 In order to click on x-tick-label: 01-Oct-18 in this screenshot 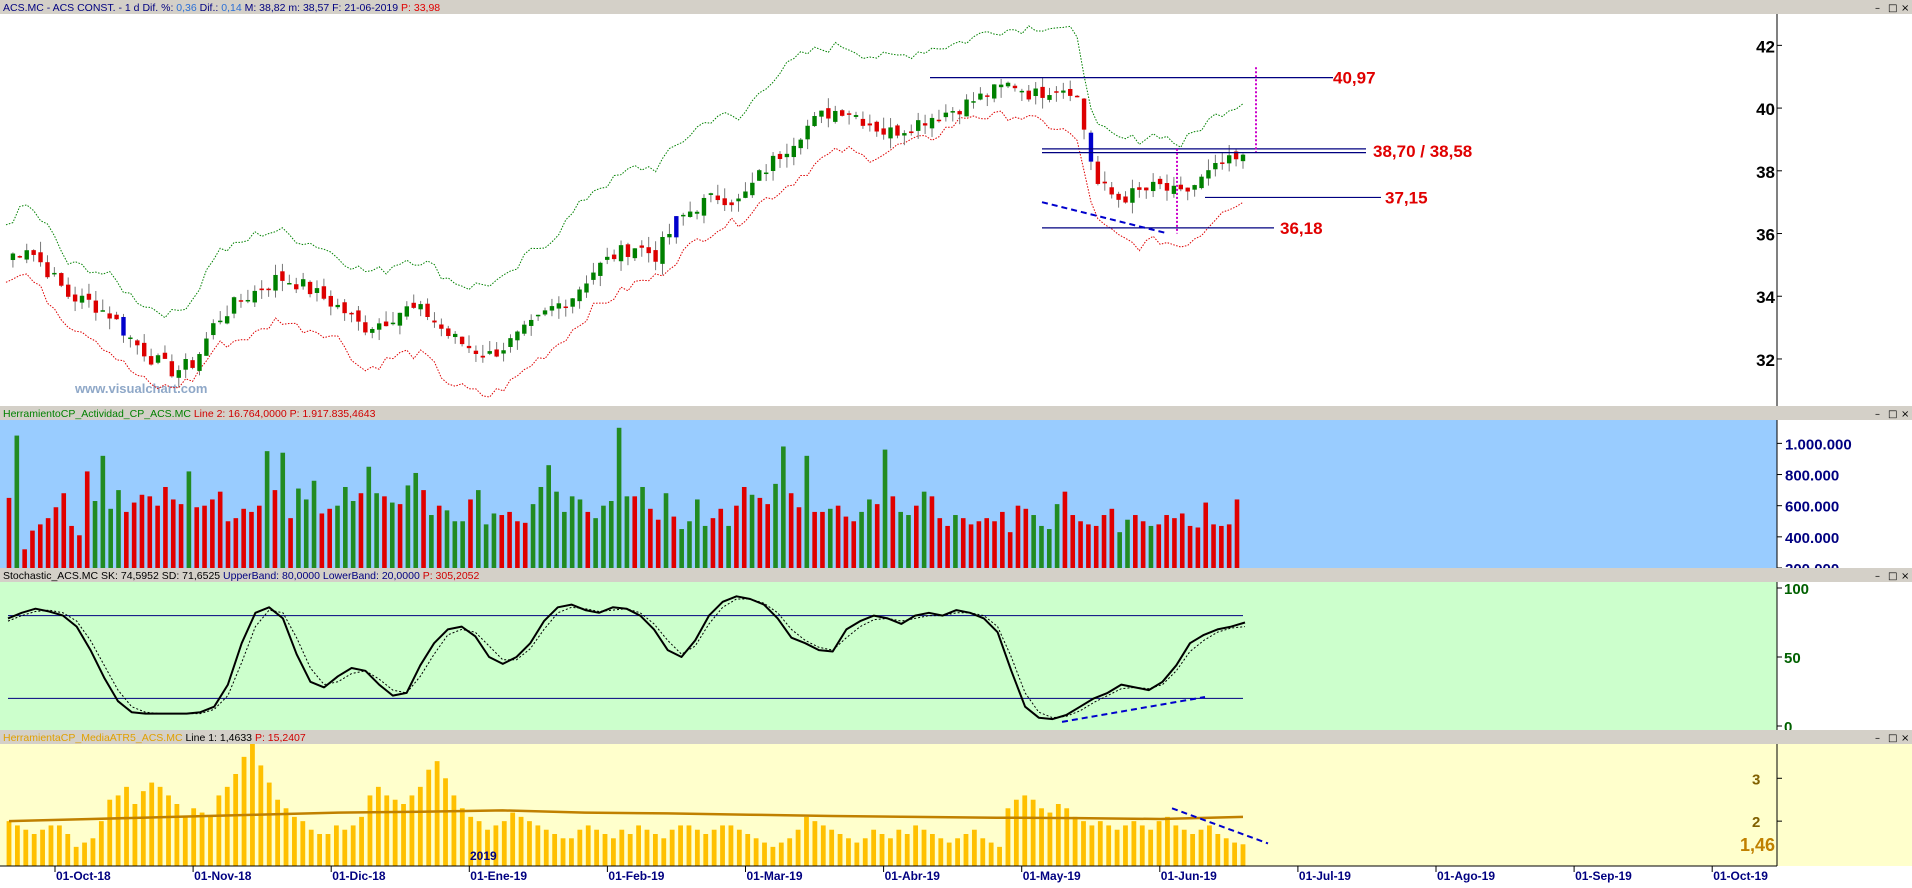, I will do `click(83, 876)`.